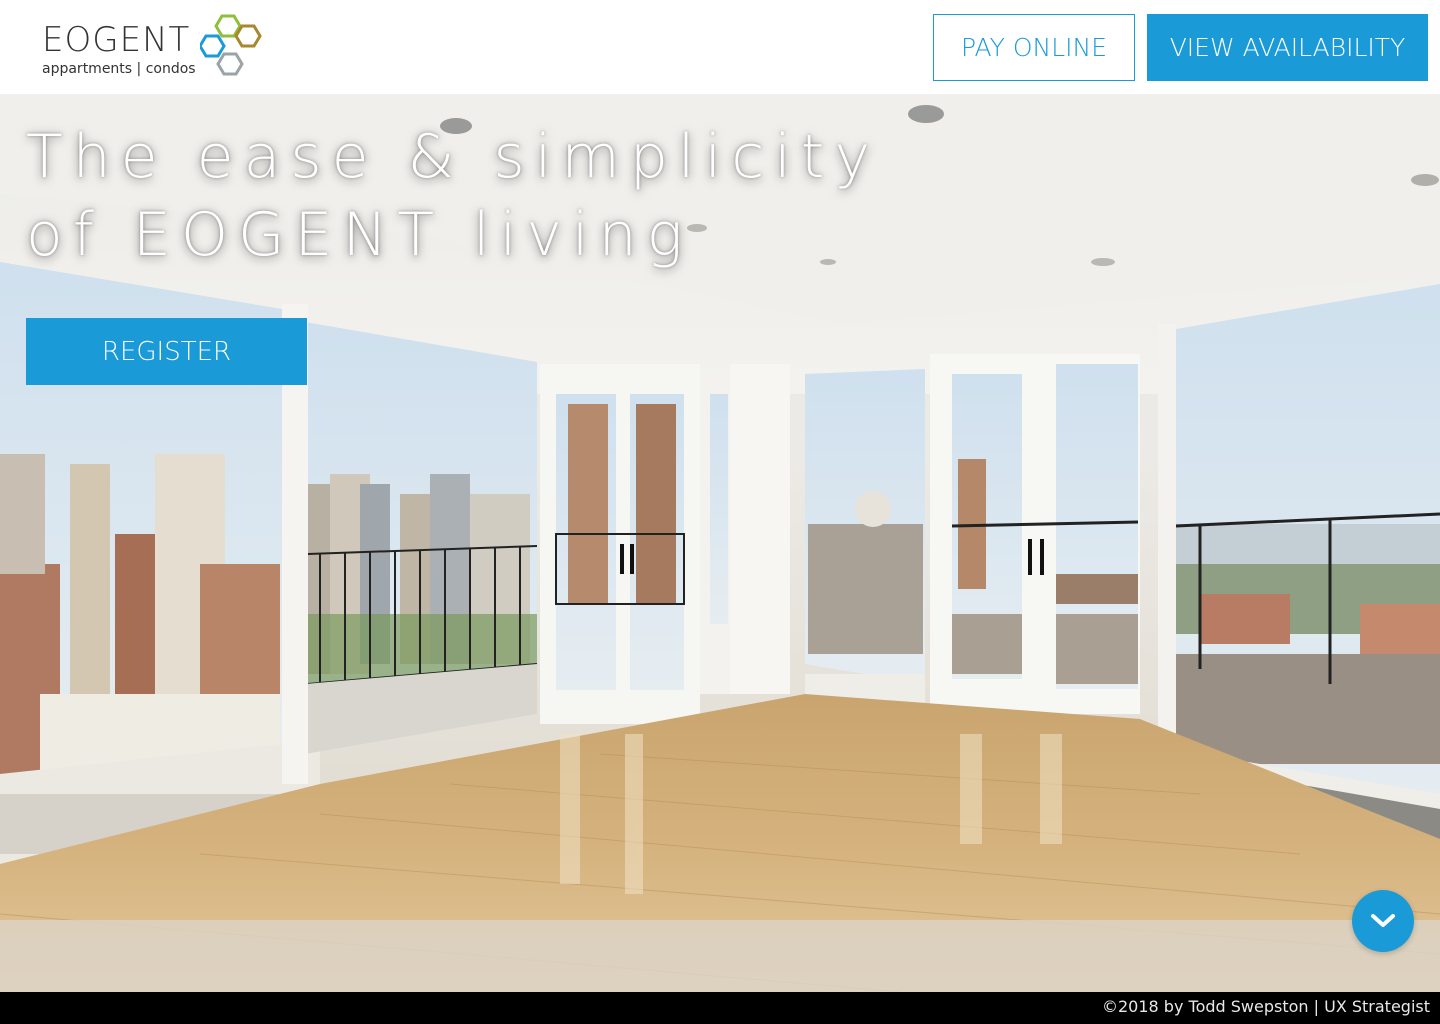  I want to click on chevron-down-icon, so click(1383, 920).